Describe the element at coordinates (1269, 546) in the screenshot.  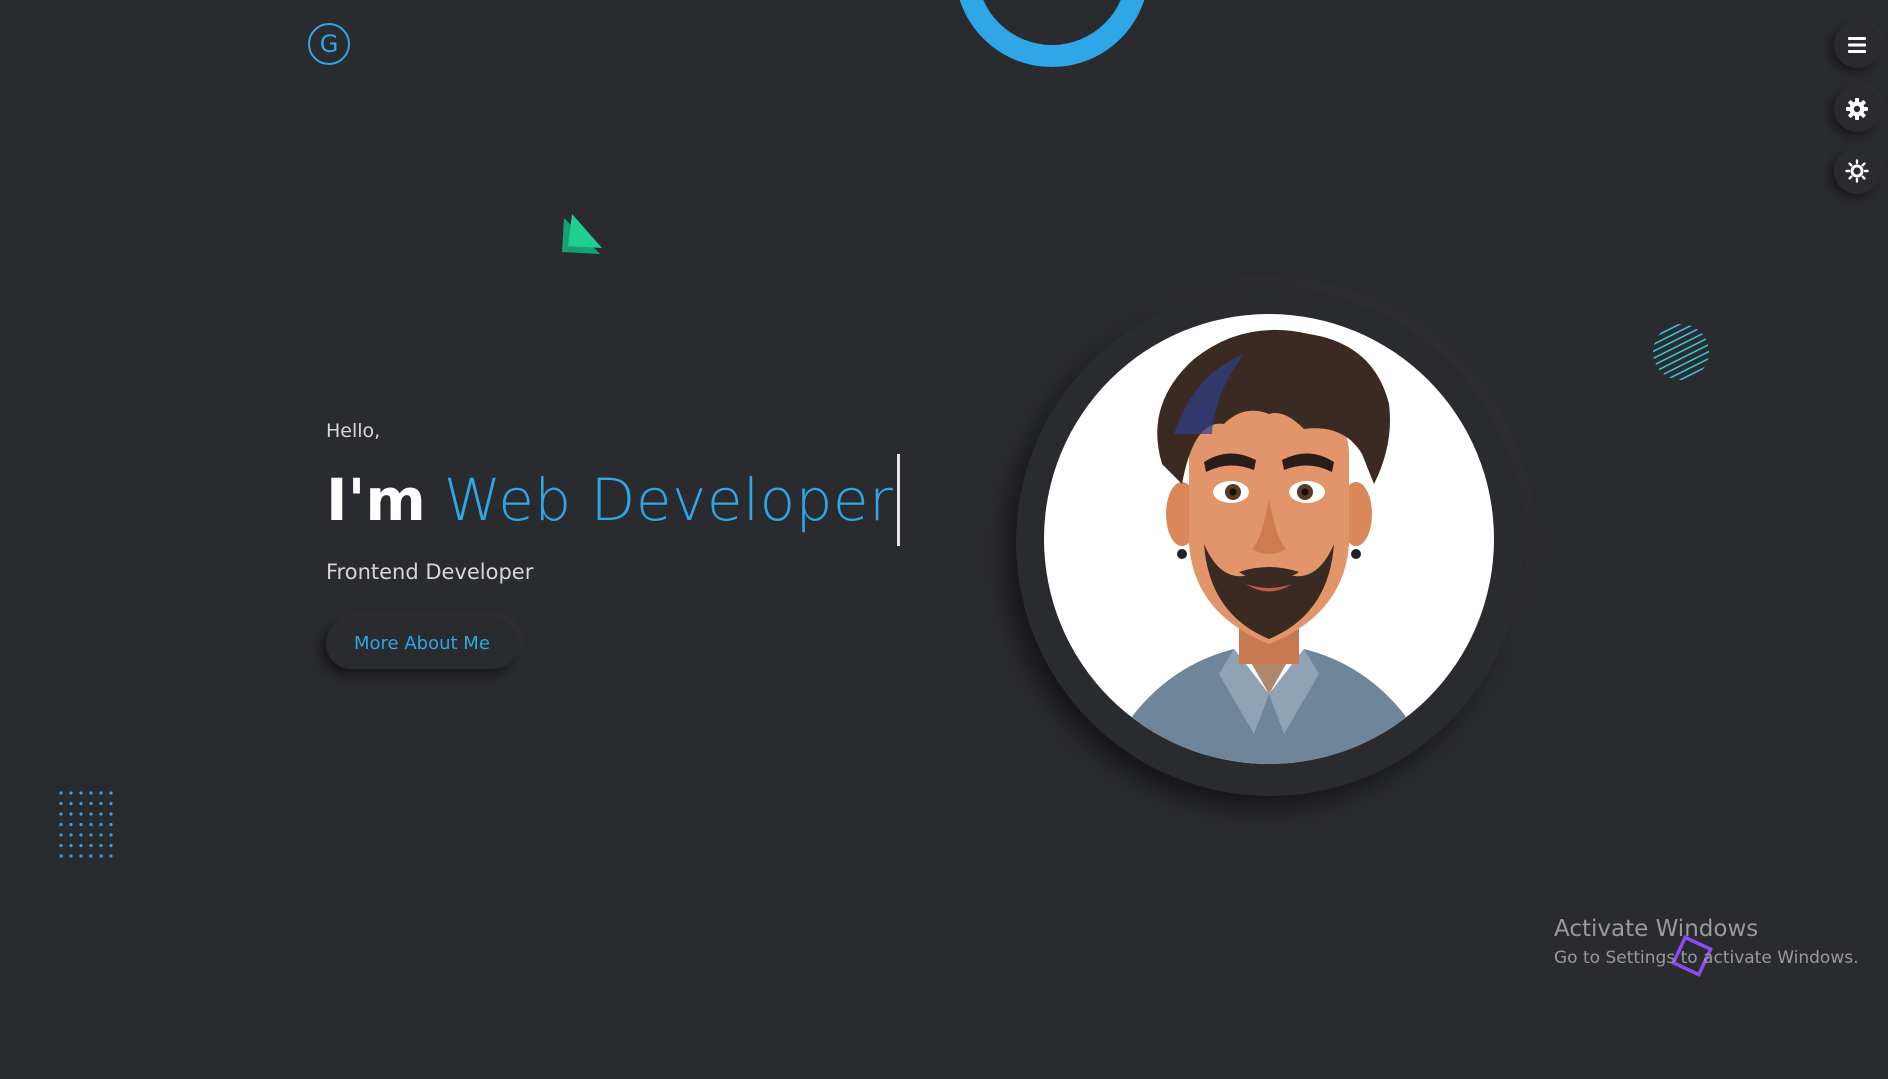
I see `avatar-illustration` at that location.